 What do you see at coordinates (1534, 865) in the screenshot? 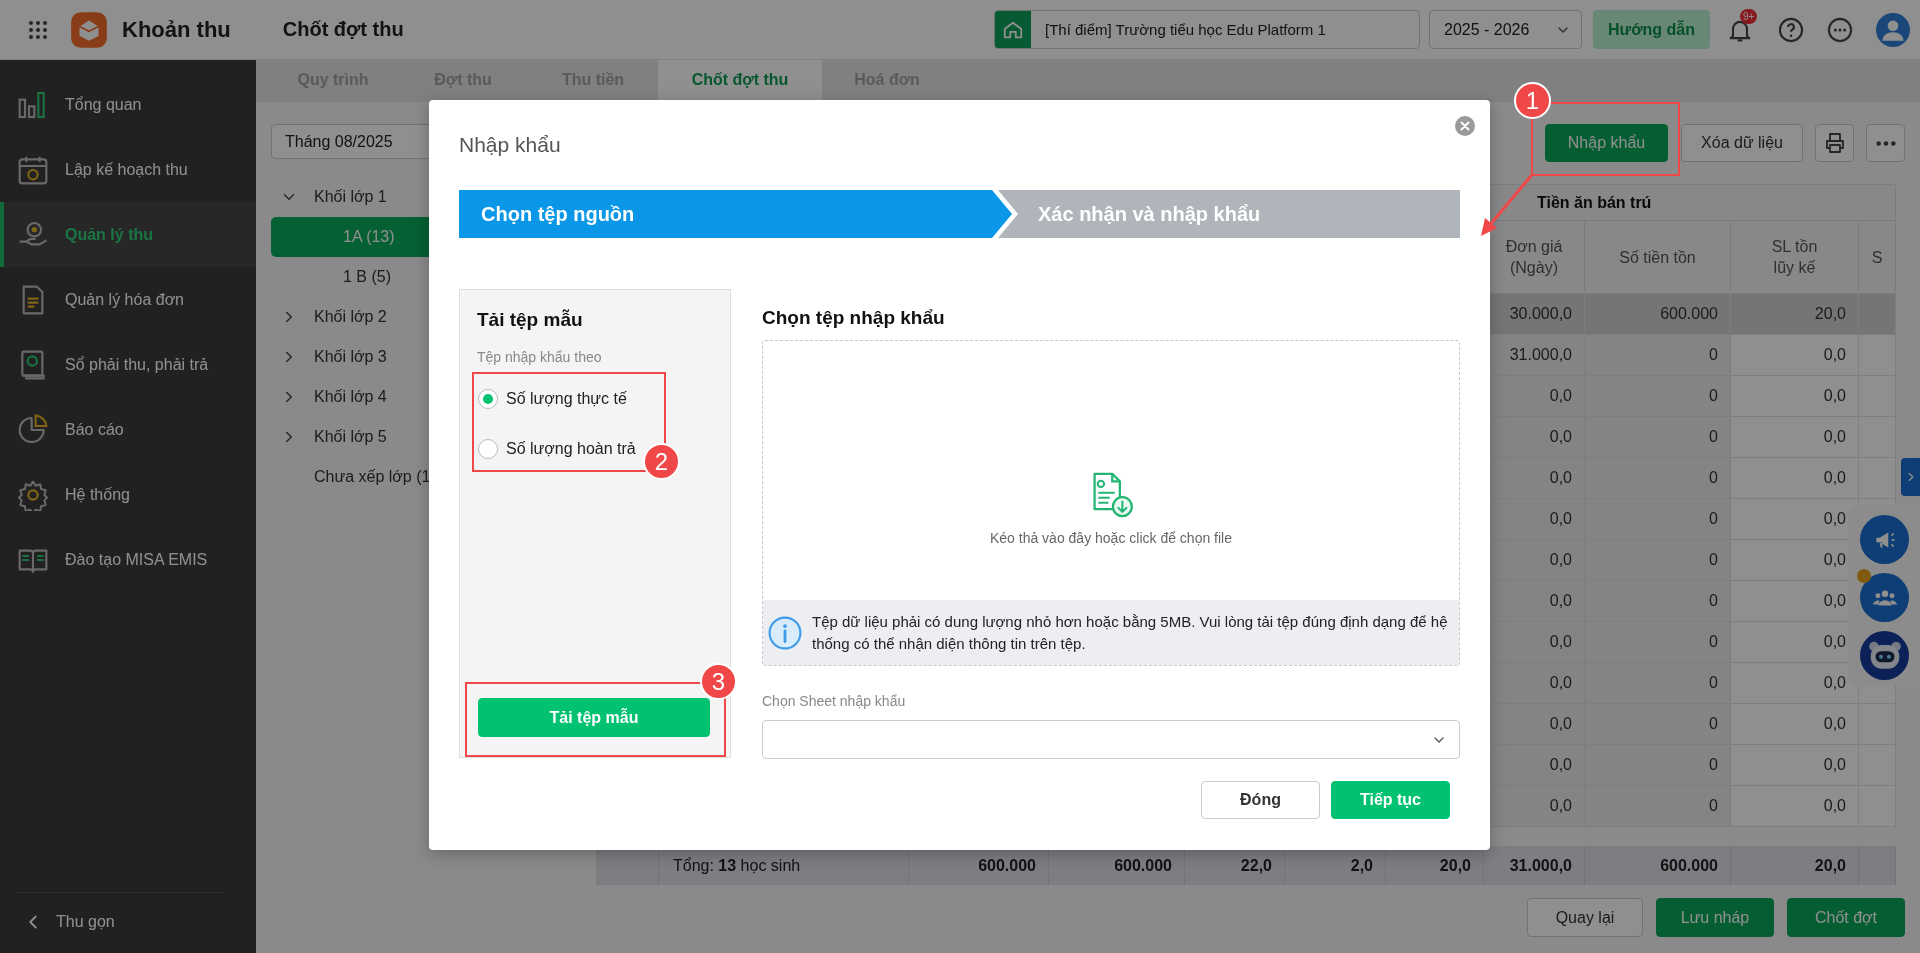
I see `total-cell: 31.000,0` at bounding box center [1534, 865].